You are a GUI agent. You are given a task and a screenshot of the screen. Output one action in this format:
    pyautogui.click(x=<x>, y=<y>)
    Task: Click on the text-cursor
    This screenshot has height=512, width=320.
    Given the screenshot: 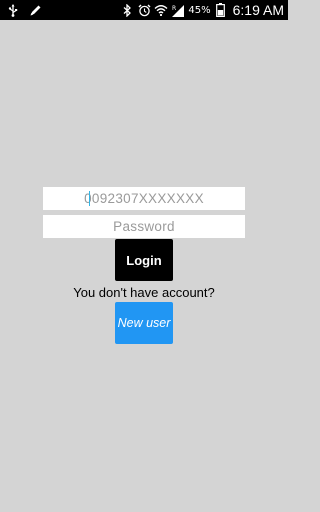 What is the action you would take?
    pyautogui.click(x=89, y=198)
    